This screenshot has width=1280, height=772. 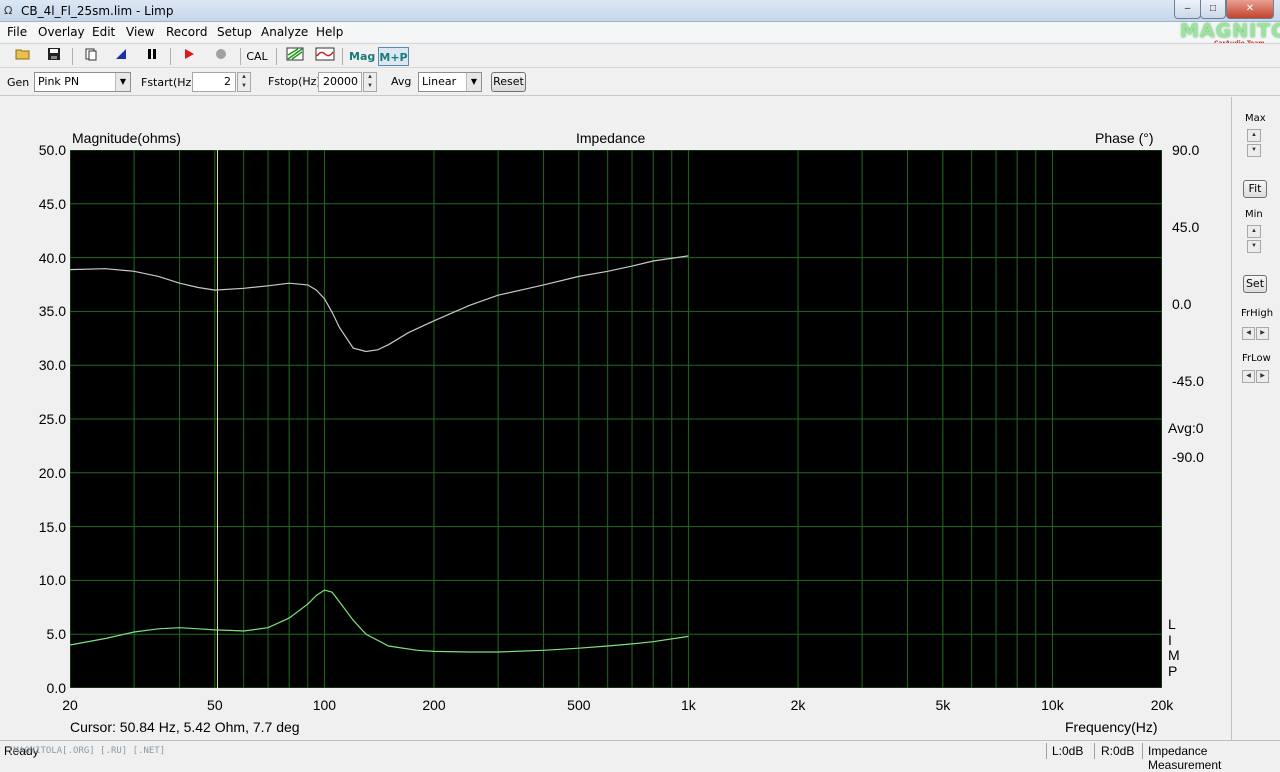 I want to click on phase-tick-label: -90.0, so click(x=1188, y=457).